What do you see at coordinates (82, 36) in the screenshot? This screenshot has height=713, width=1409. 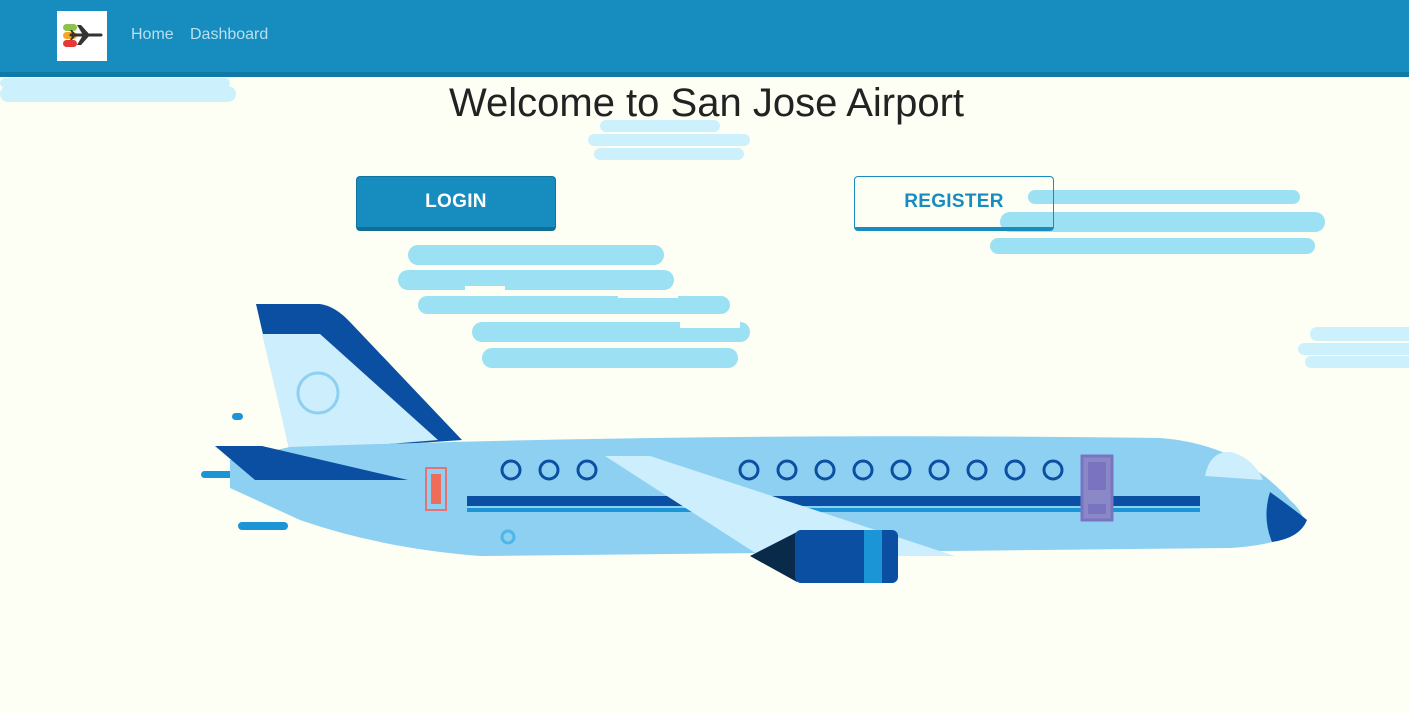 I see `airplane-logo-icon` at bounding box center [82, 36].